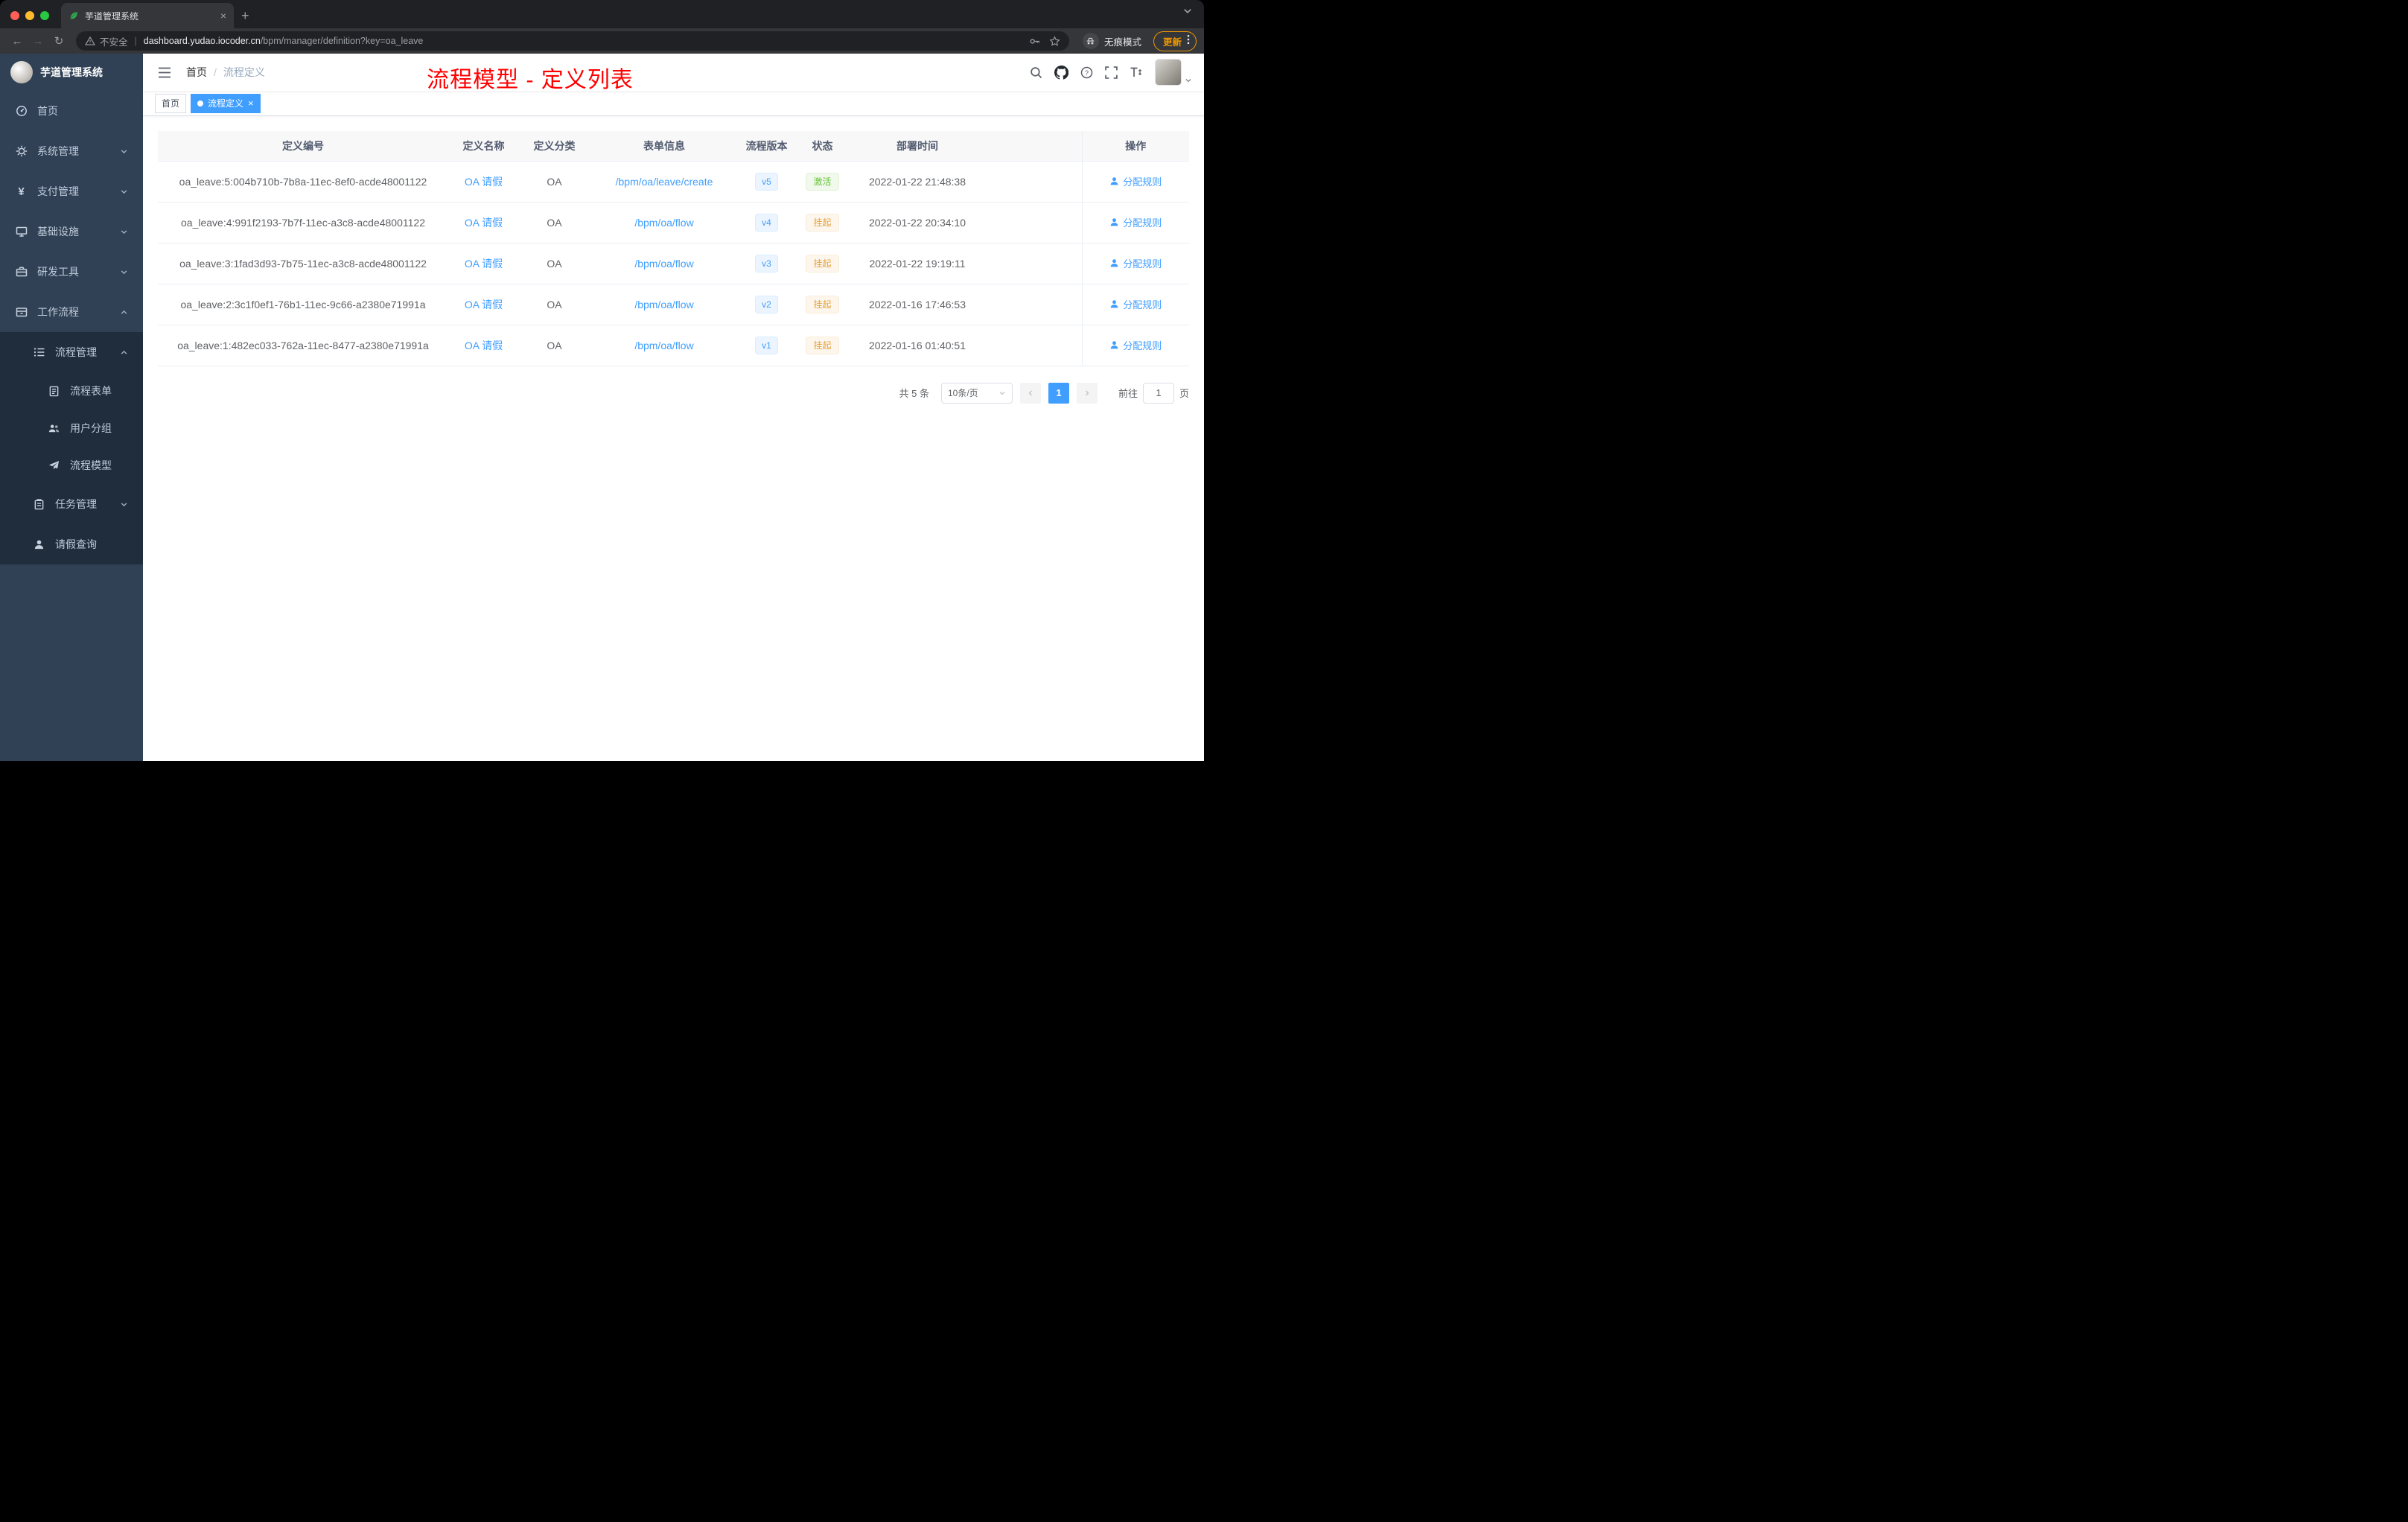 The height and width of the screenshot is (1522, 2408). Describe the element at coordinates (1030, 393) in the screenshot. I see `prev-page-button` at that location.